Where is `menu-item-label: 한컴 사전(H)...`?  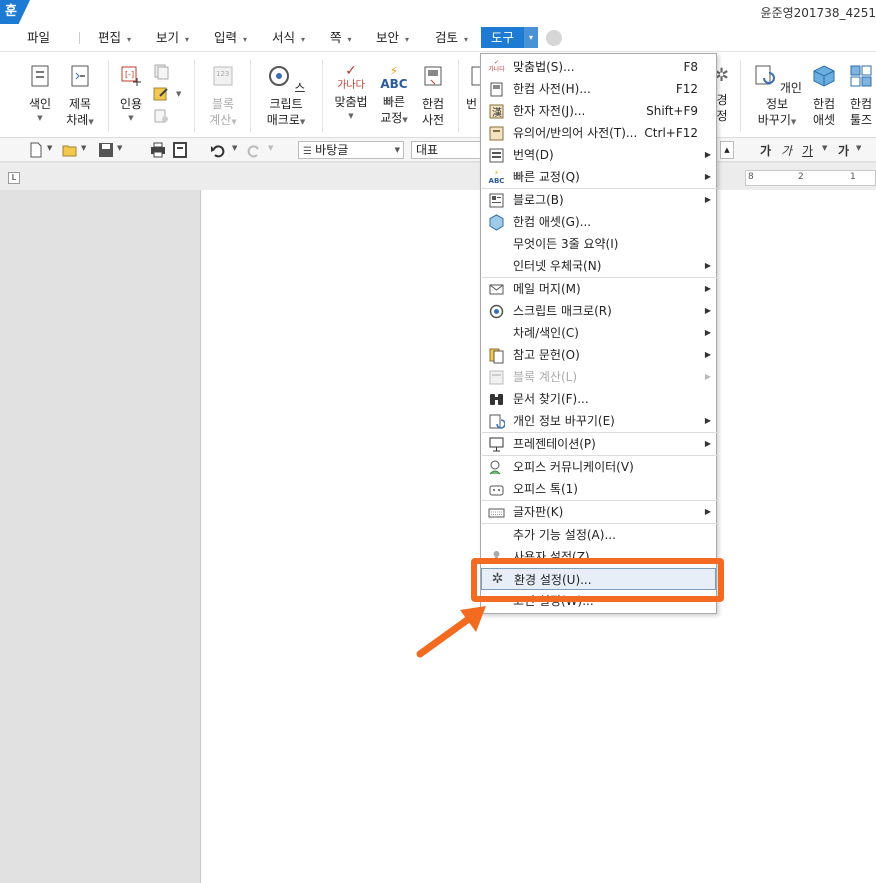 menu-item-label: 한컴 사전(H)... is located at coordinates (552, 89).